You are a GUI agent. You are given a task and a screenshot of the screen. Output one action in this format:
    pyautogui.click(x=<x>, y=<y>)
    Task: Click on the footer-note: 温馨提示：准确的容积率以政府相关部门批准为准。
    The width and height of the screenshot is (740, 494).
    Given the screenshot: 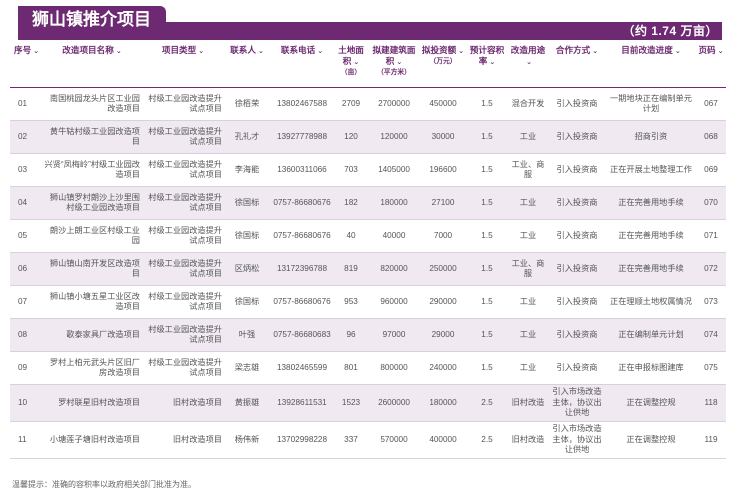 What is the action you would take?
    pyautogui.click(x=104, y=484)
    